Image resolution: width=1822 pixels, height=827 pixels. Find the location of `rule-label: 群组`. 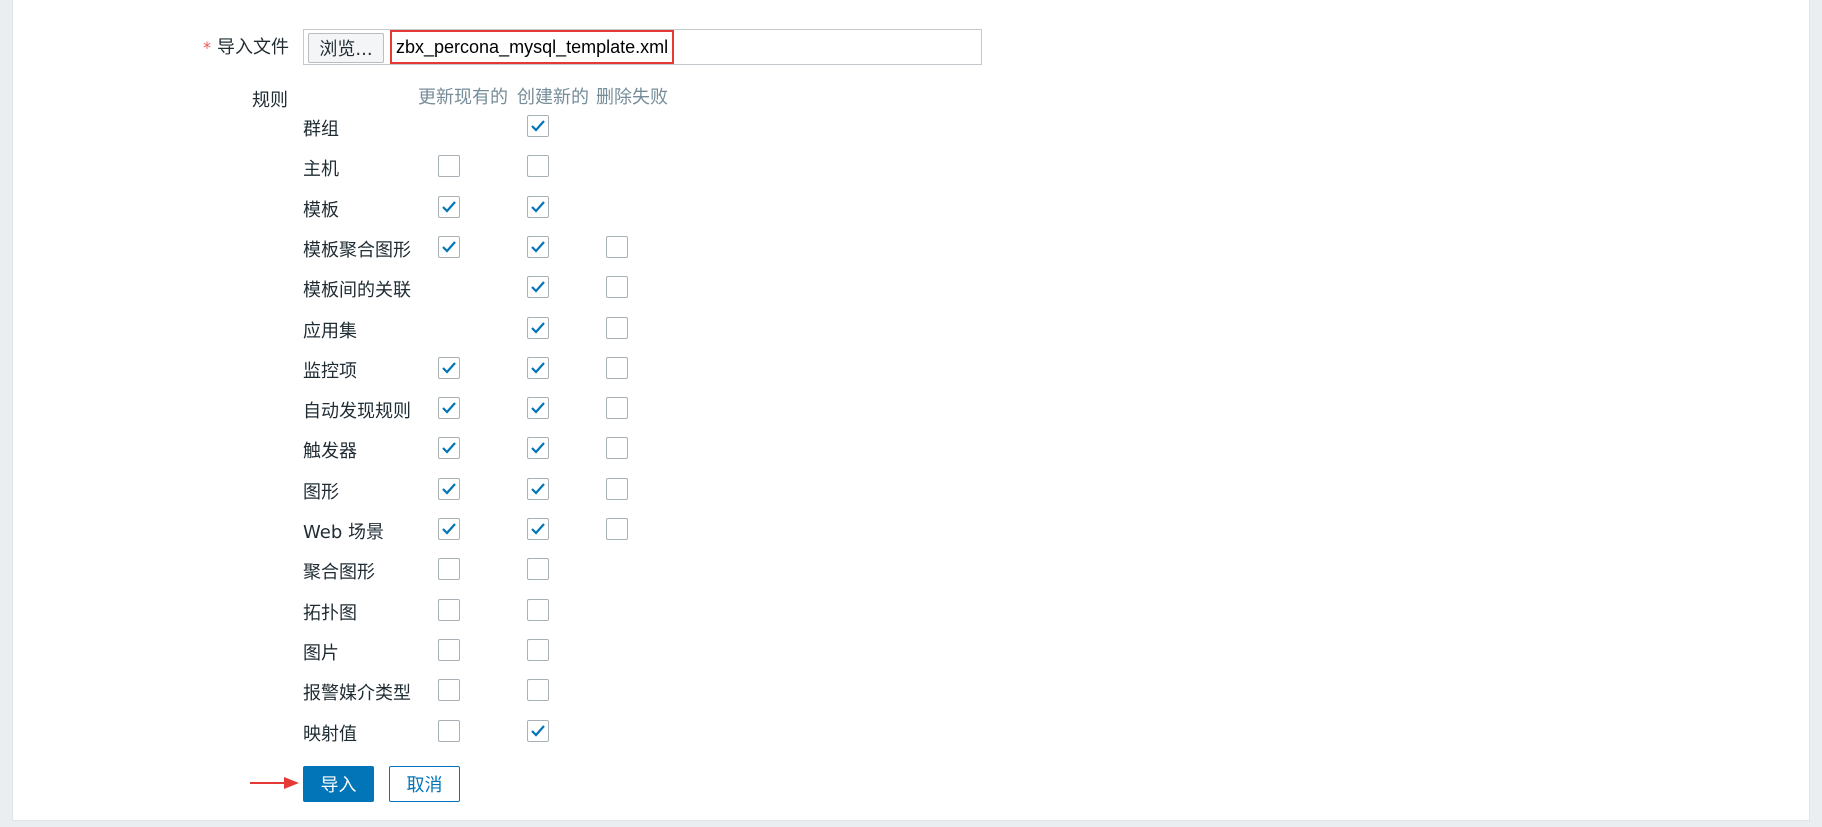

rule-label: 群组 is located at coordinates (321, 129).